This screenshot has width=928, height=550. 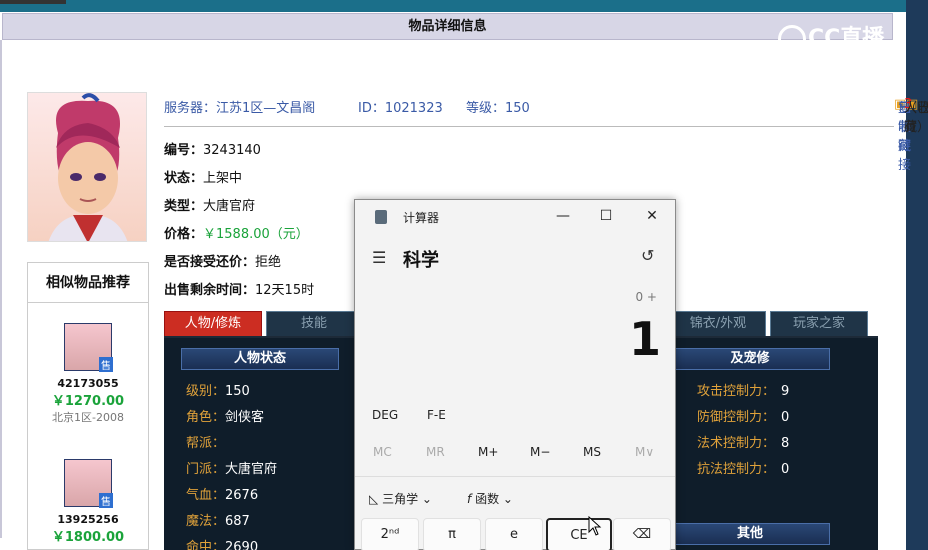 I want to click on similar-item-id: 42173055, so click(x=88, y=383).